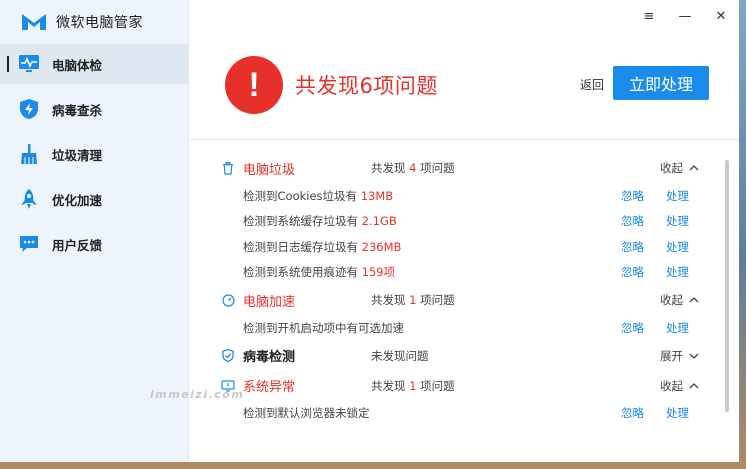  What do you see at coordinates (228, 168) in the screenshot?
I see `trash-icon` at bounding box center [228, 168].